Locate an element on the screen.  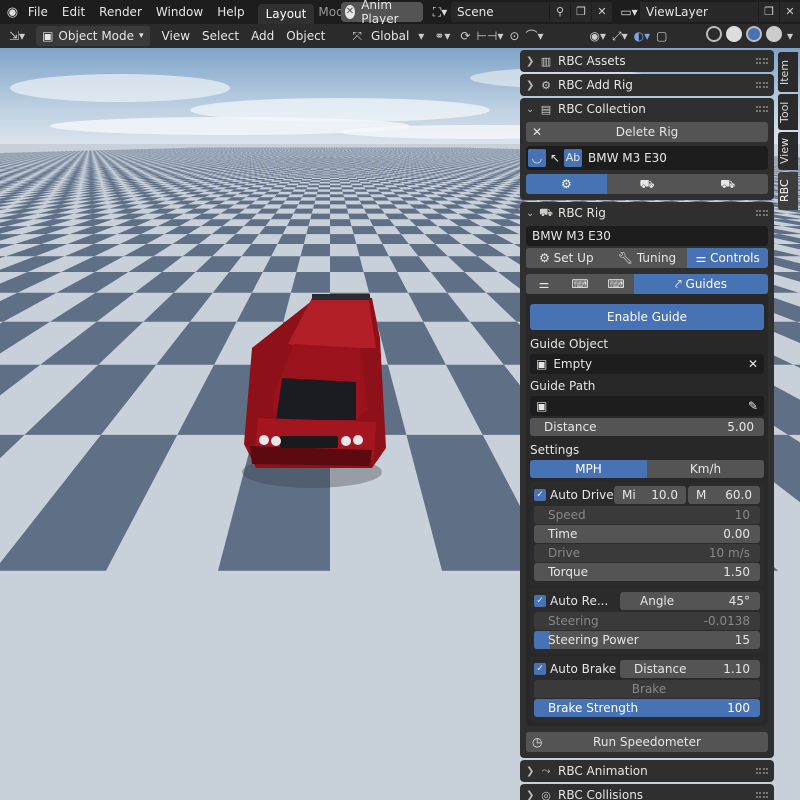
material-shading-icon is located at coordinates (753, 34).